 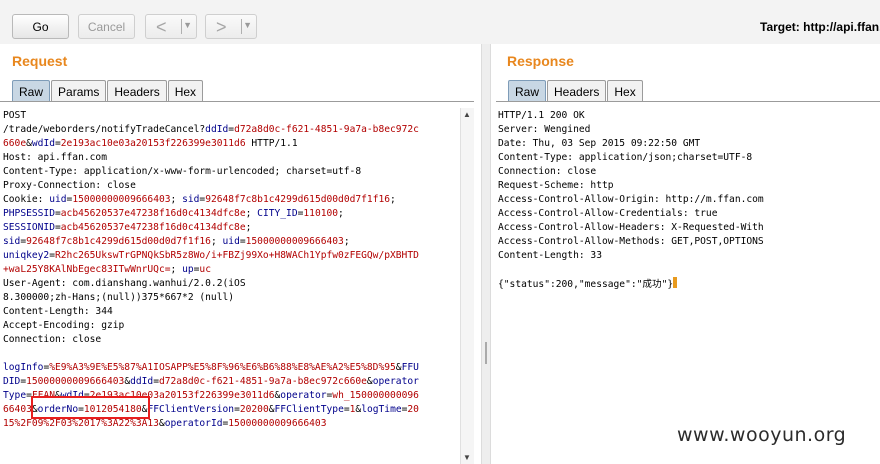 What do you see at coordinates (467, 286) in the screenshot?
I see `request-scrollbar: ▲ ▼` at bounding box center [467, 286].